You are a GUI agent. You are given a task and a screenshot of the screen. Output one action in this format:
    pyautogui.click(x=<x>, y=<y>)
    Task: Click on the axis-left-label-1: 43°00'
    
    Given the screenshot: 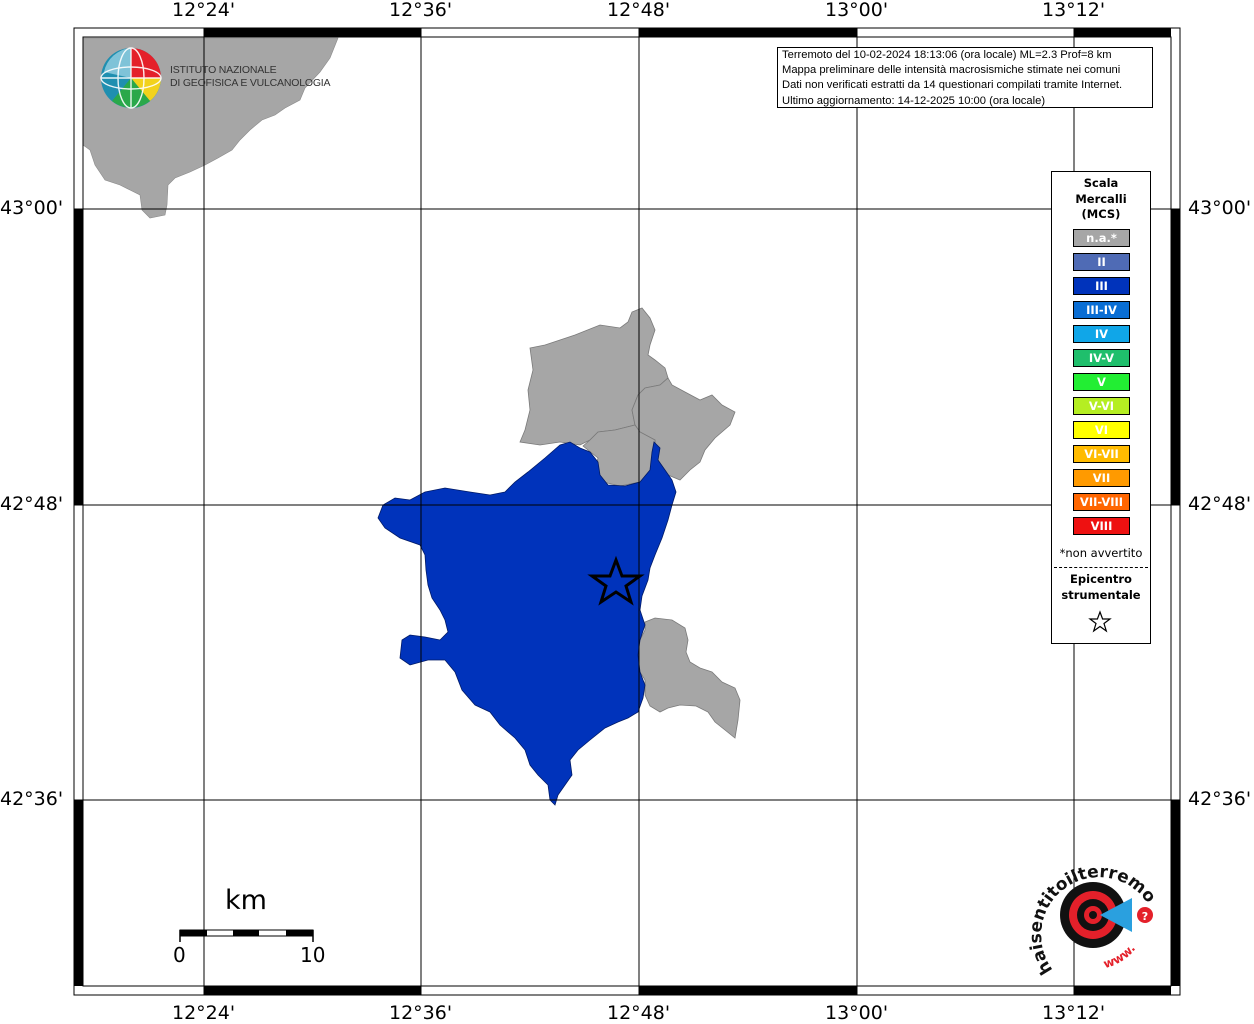 What is the action you would take?
    pyautogui.click(x=32, y=208)
    